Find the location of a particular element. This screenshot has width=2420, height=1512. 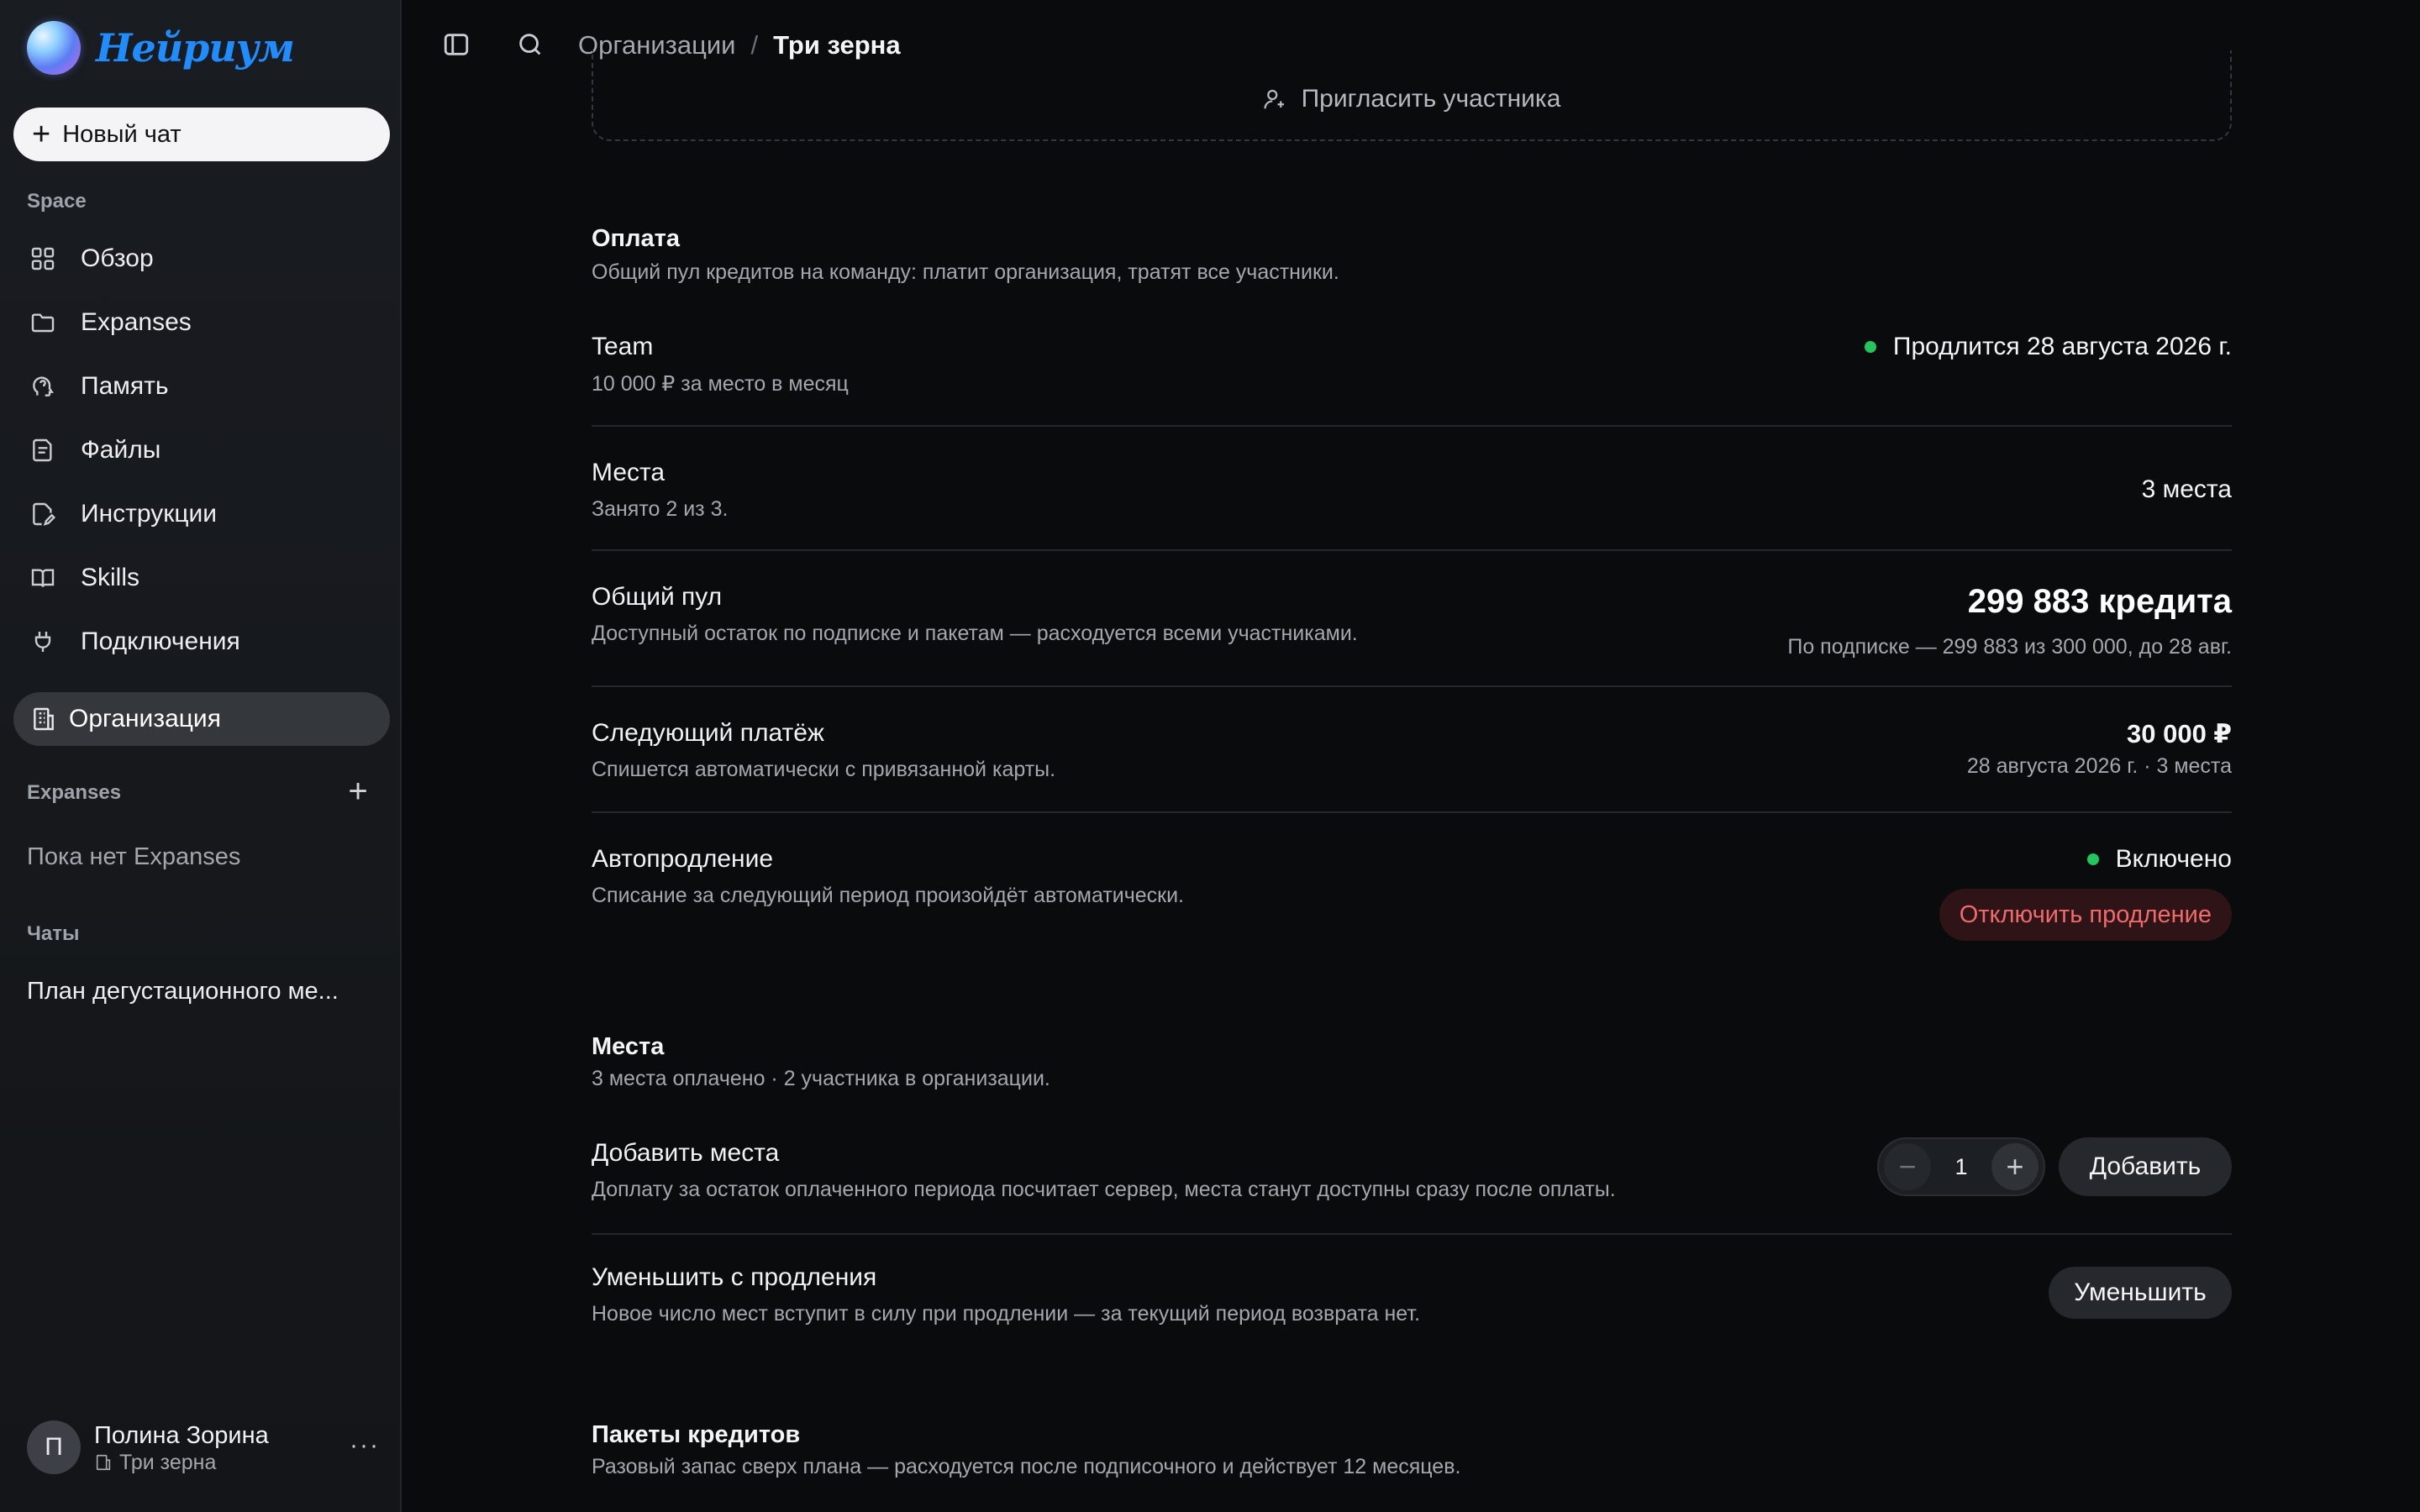

pool-credits: 299 883 кредита is located at coordinates (2099, 601).